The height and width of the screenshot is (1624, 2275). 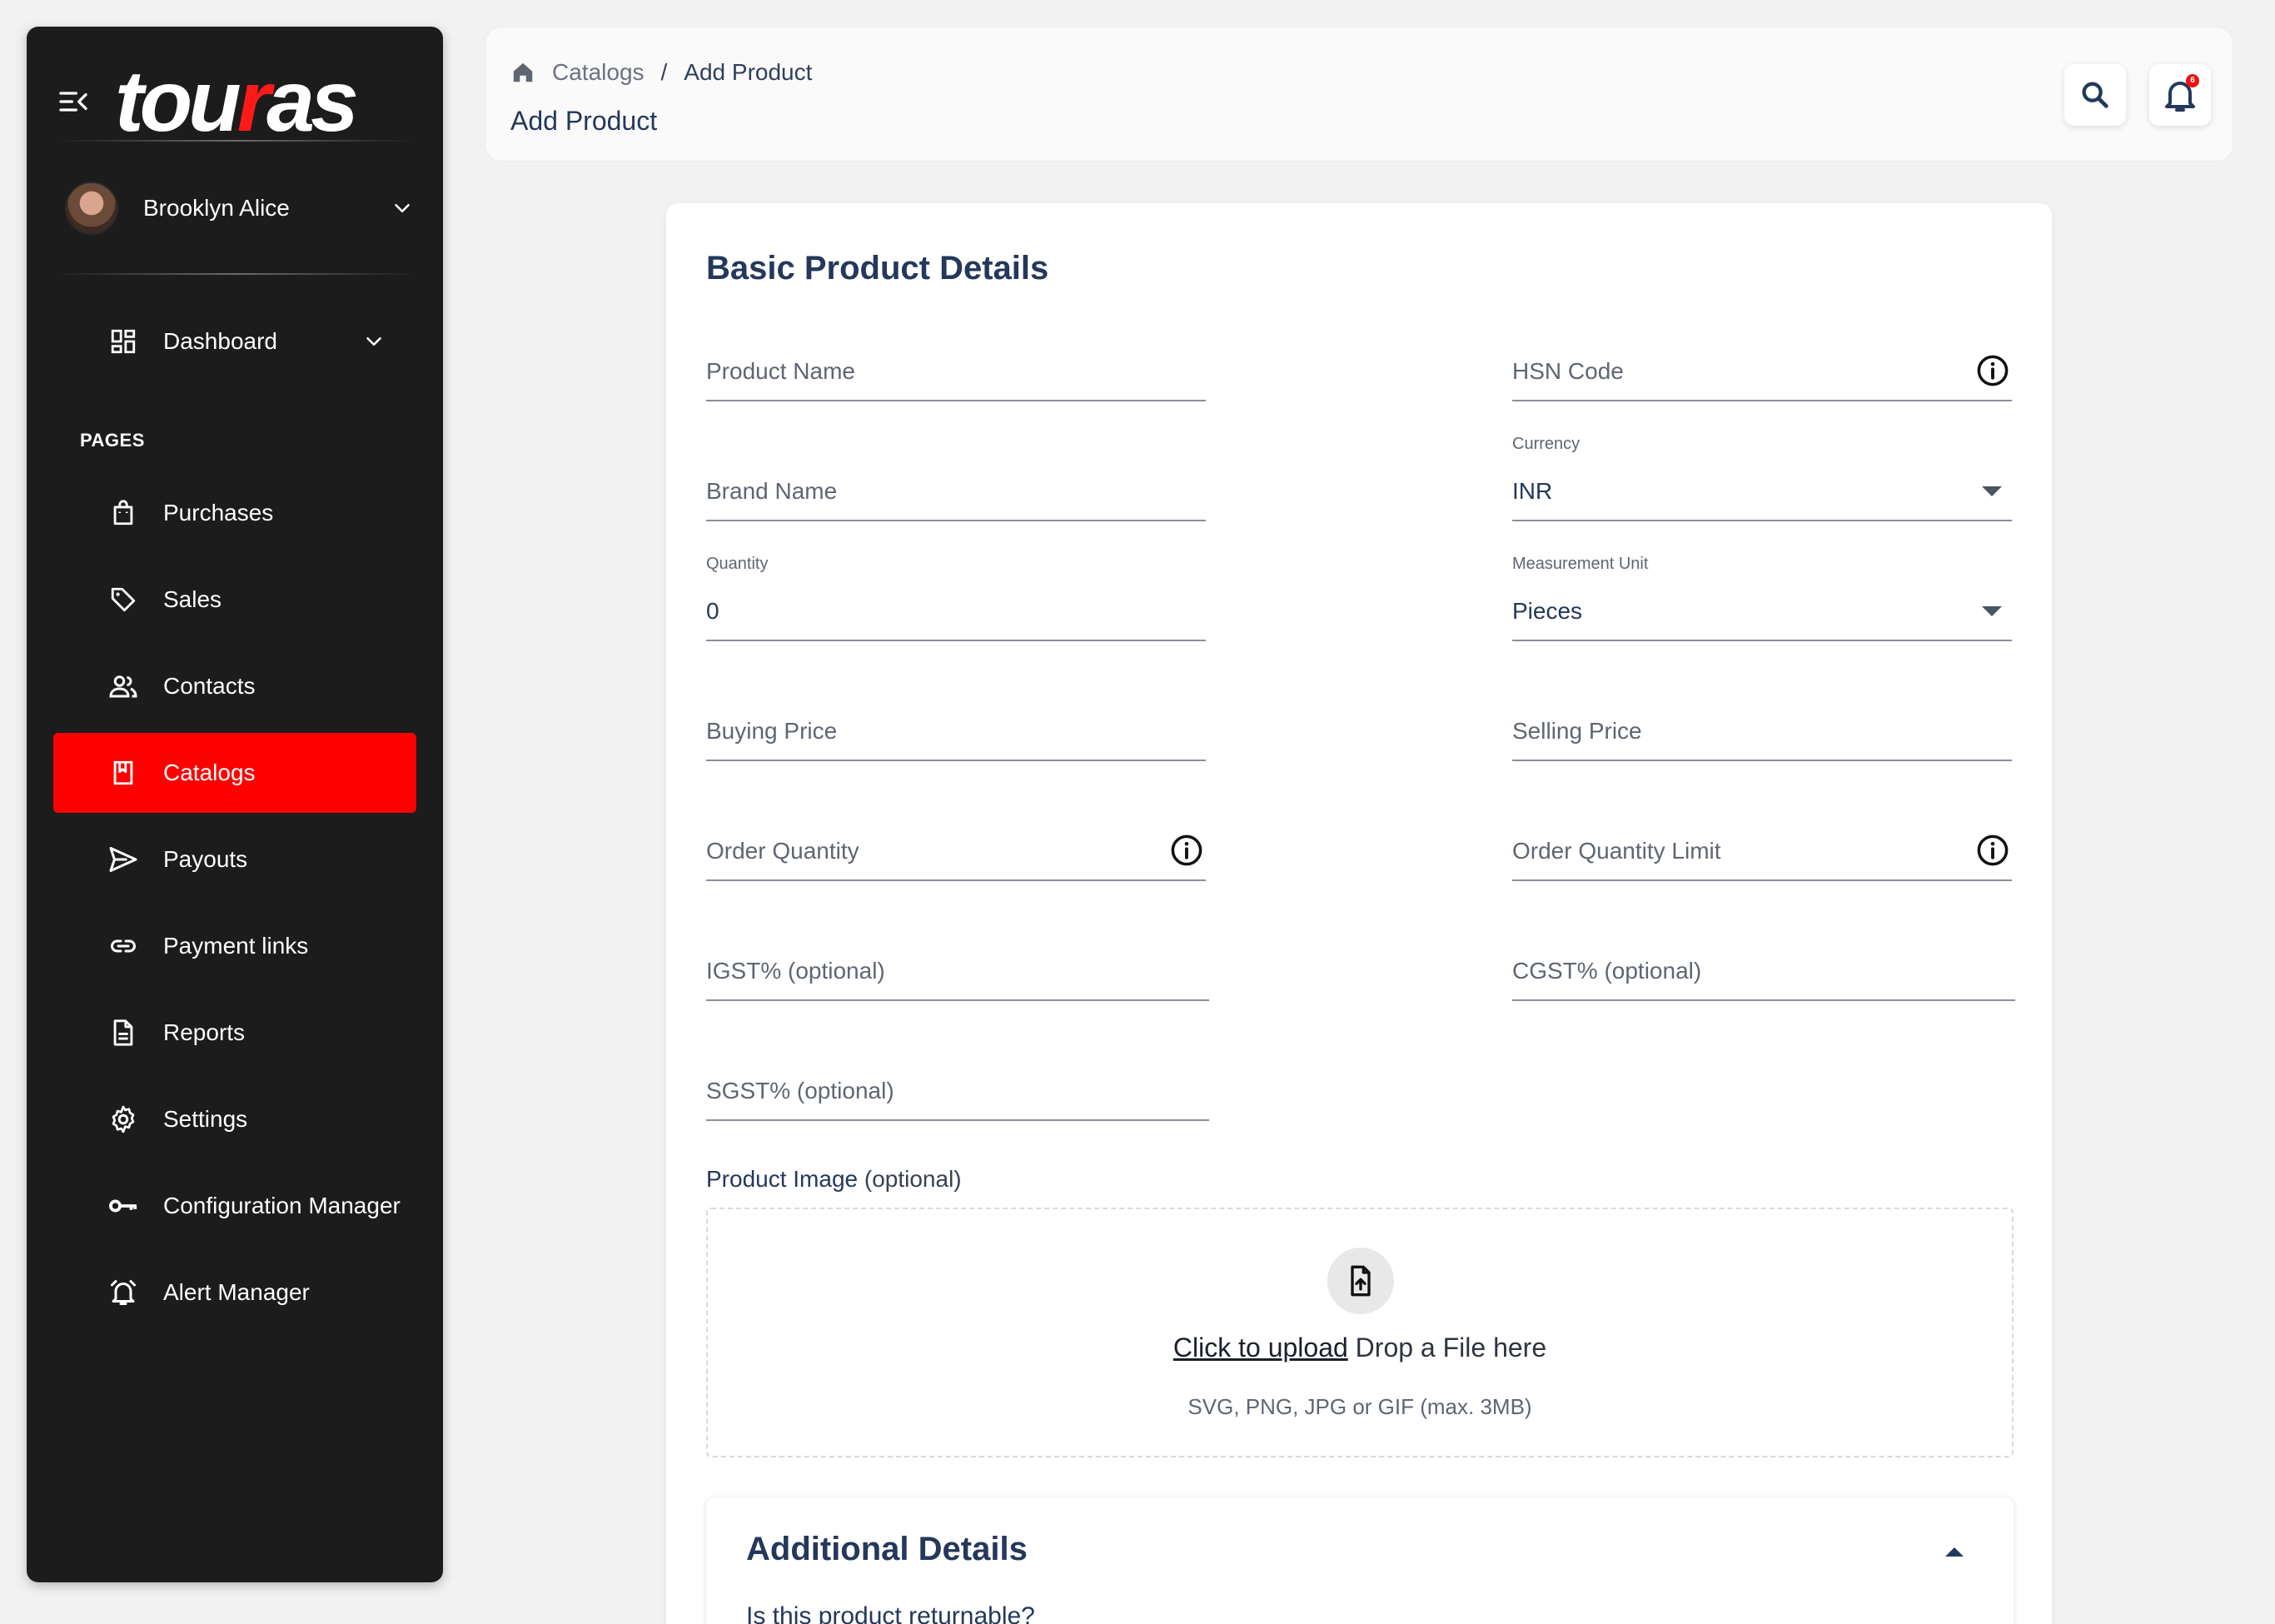 I want to click on sidebar-item-configuration-manager: Configuration Manager, so click(x=234, y=1206).